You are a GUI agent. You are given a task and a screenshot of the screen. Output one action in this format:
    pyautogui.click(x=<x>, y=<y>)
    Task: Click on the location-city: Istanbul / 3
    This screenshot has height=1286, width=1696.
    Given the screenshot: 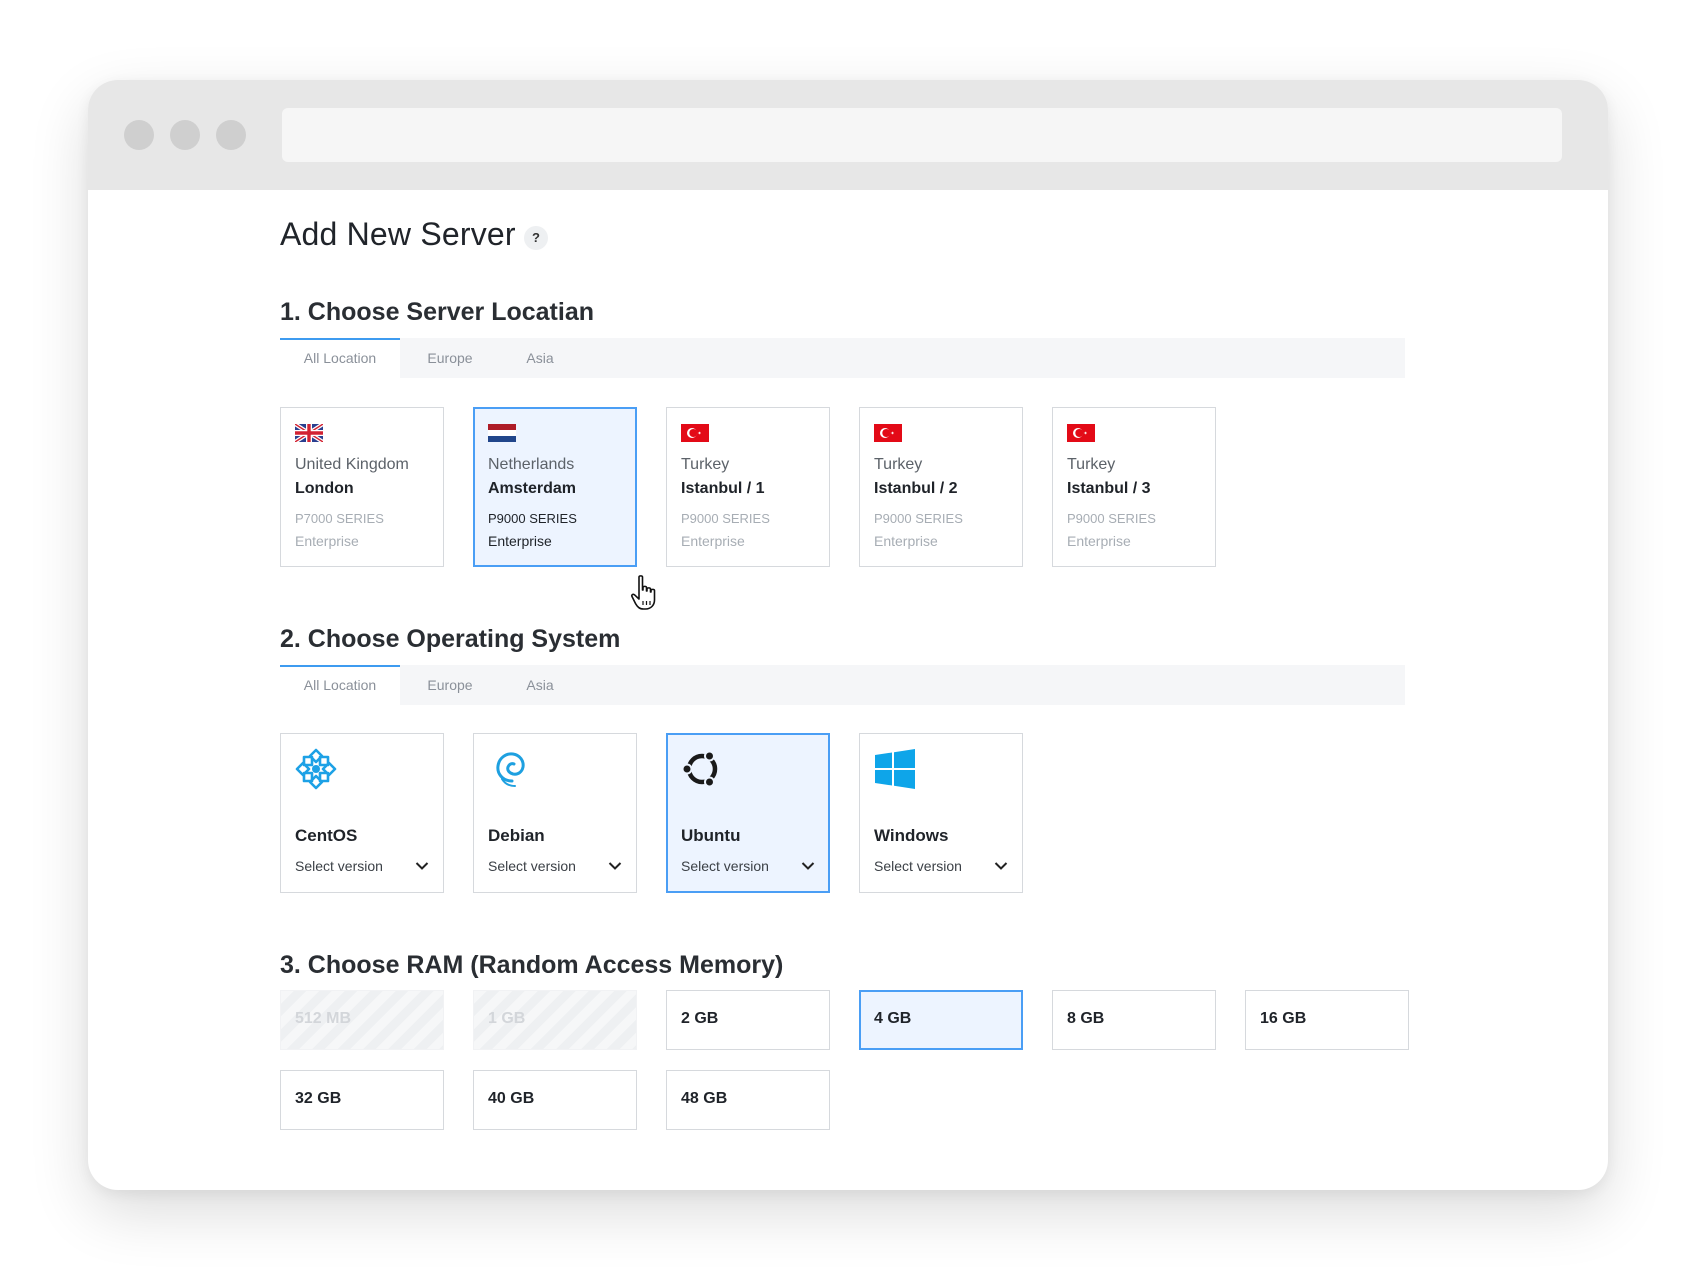 What is the action you would take?
    pyautogui.click(x=1109, y=488)
    